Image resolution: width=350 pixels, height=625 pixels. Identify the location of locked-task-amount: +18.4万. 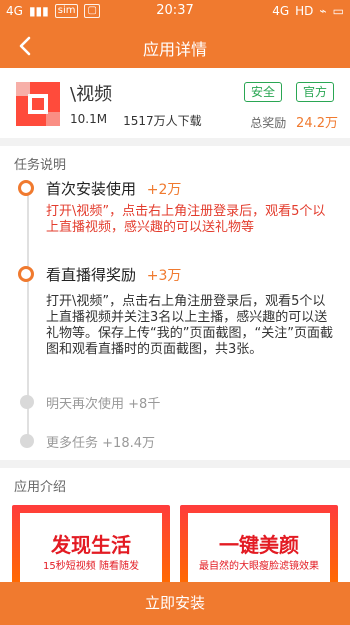
(128, 443).